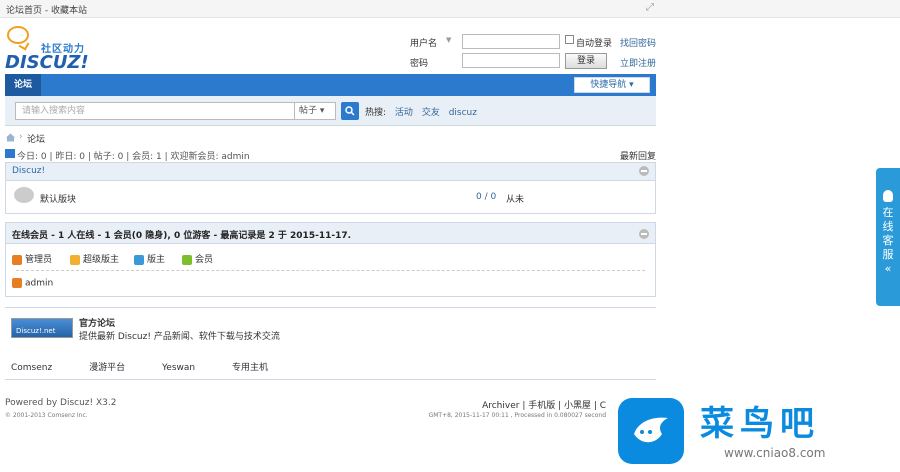 The height and width of the screenshot is (472, 900). Describe the element at coordinates (31, 368) in the screenshot. I see `link-item: Comsenz` at that location.